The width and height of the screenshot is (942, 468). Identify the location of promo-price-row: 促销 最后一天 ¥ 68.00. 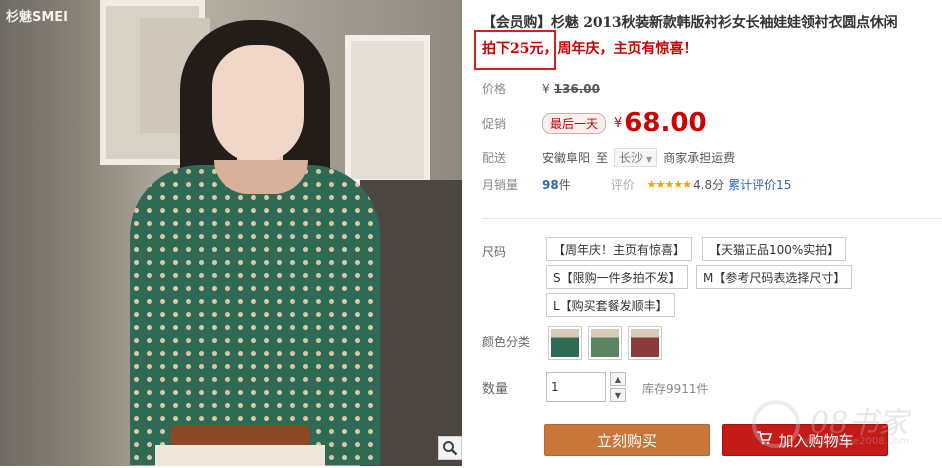
(594, 123).